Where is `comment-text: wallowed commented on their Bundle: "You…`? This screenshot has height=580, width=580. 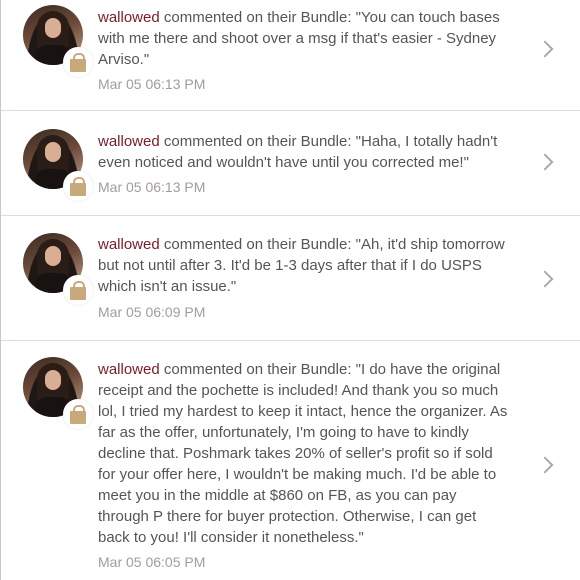 comment-text: wallowed commented on their Bundle: "You… is located at coordinates (303, 38).